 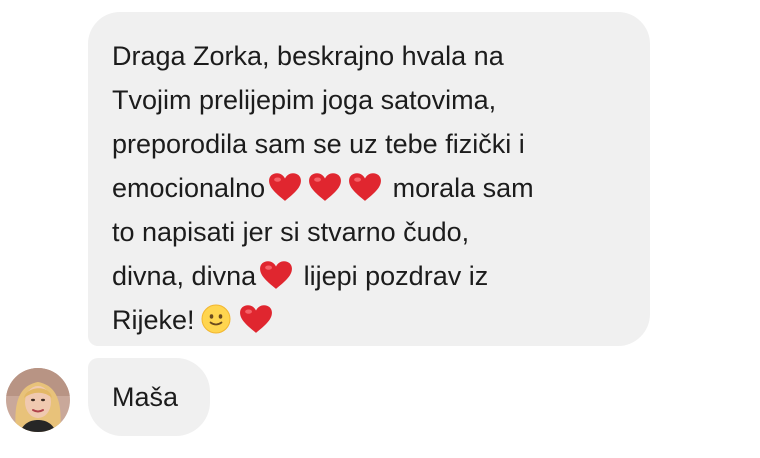 What do you see at coordinates (291, 232) in the screenshot?
I see `message-line: to napisati jer si stvarno čudo,` at bounding box center [291, 232].